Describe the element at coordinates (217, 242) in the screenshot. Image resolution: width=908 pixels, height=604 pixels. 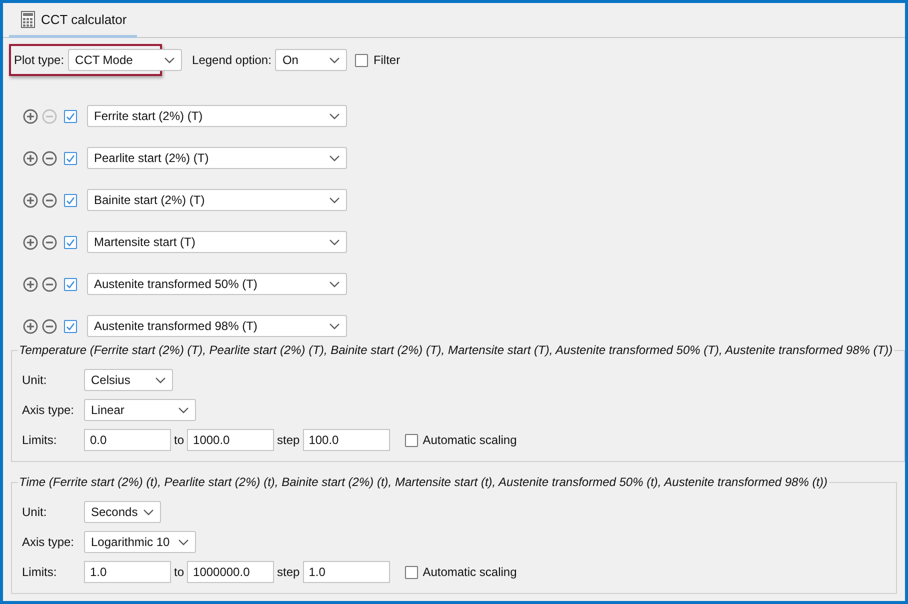
I see `series-dropdown: Martensite start (T)` at that location.